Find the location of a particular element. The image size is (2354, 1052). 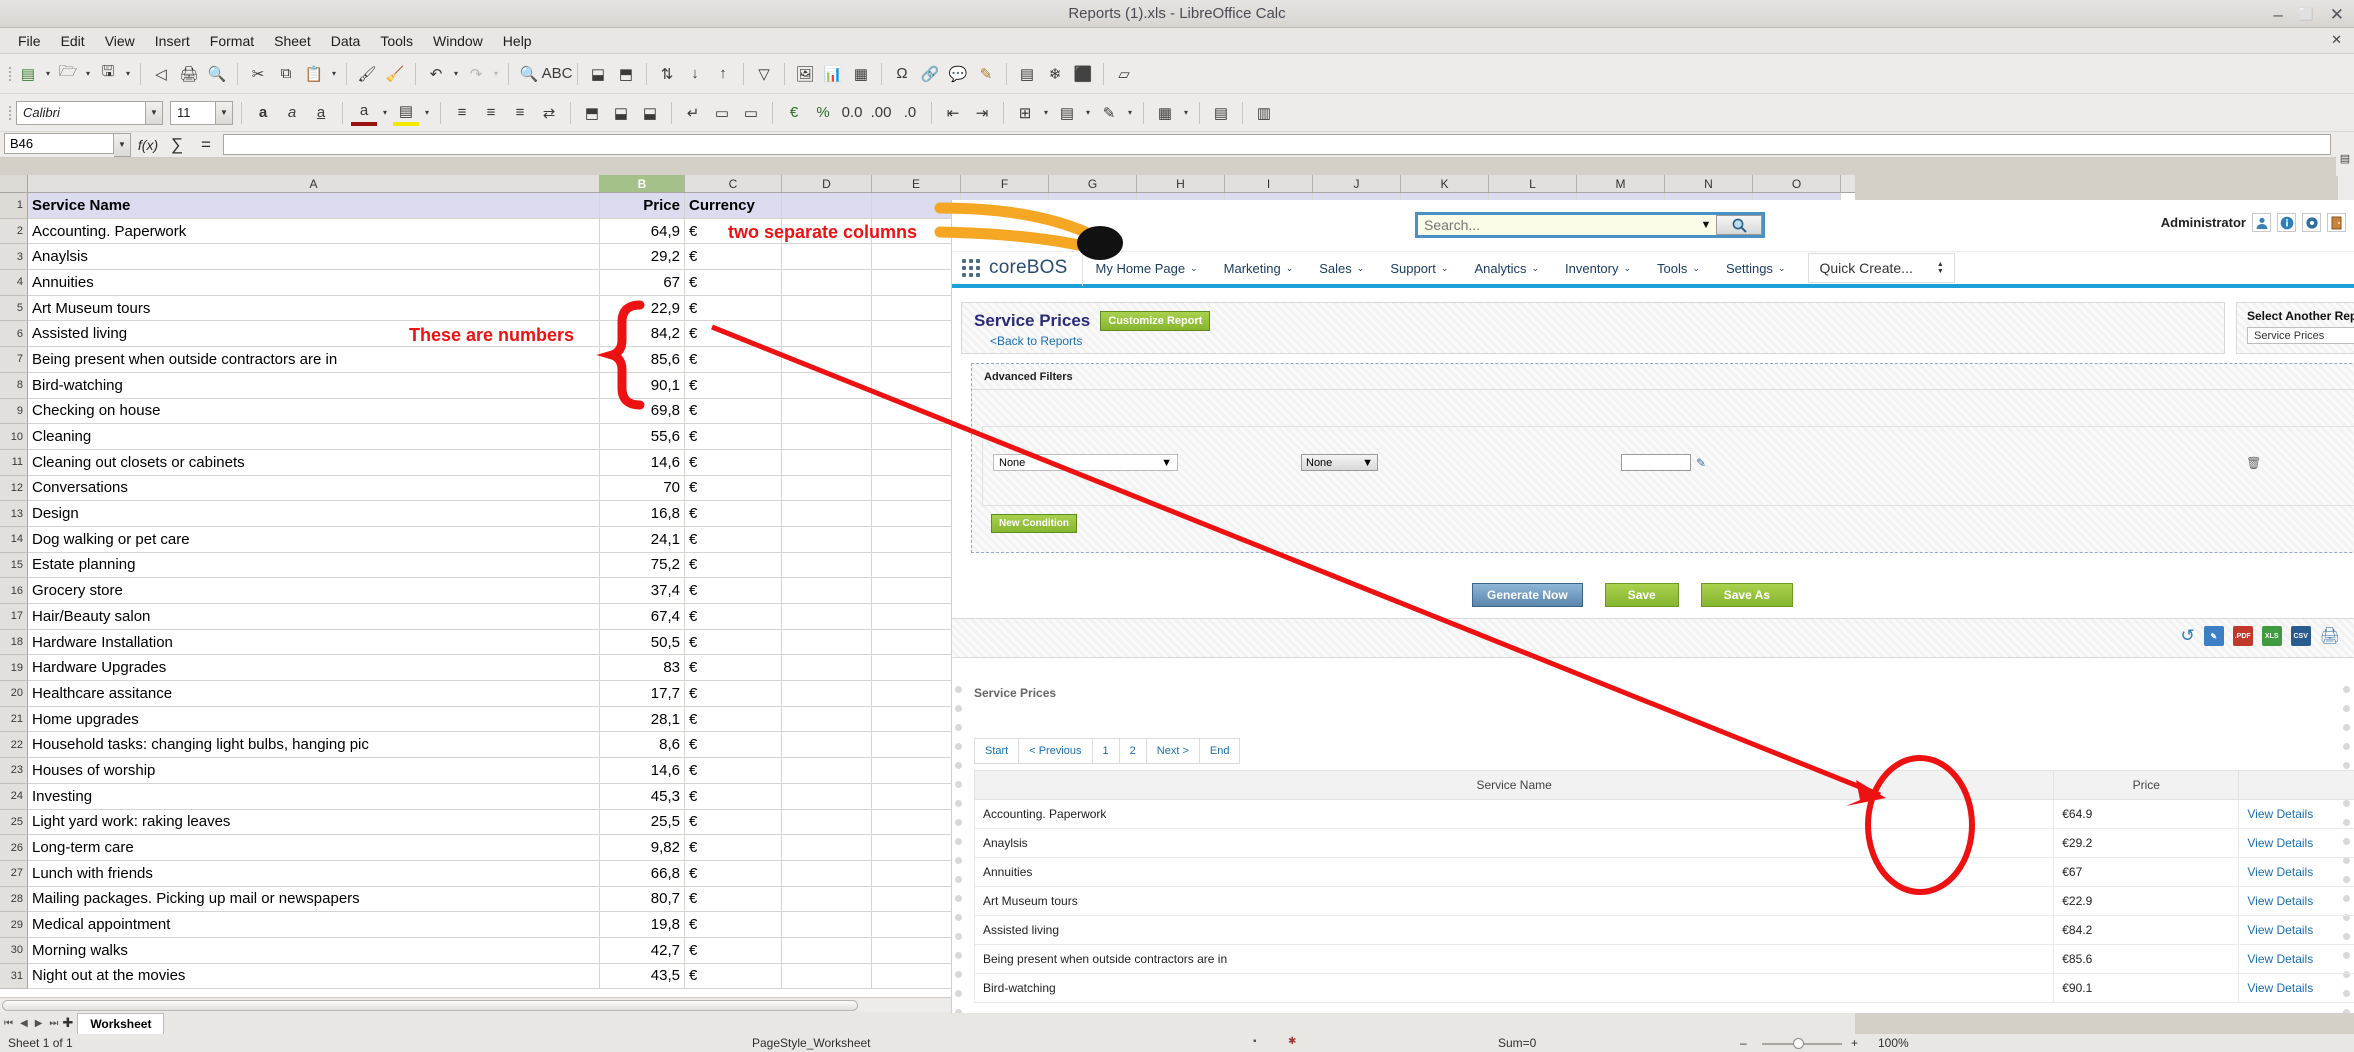

filter-field-select: None ▼ is located at coordinates (1085, 462).